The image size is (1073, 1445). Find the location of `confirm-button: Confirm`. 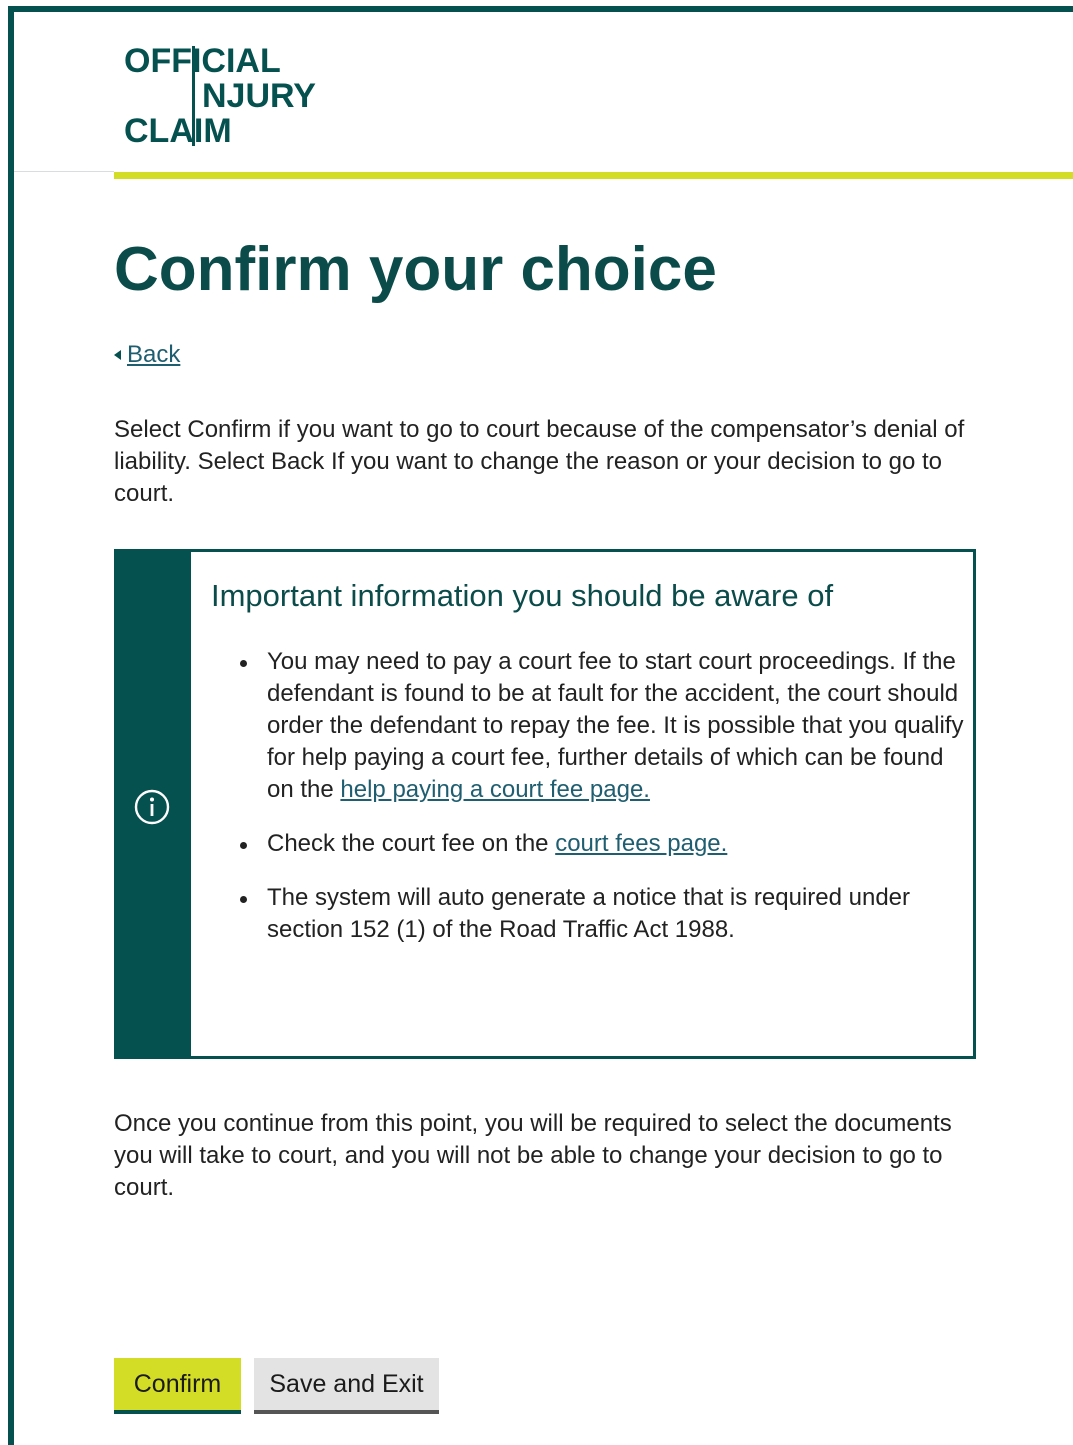

confirm-button: Confirm is located at coordinates (177, 1386).